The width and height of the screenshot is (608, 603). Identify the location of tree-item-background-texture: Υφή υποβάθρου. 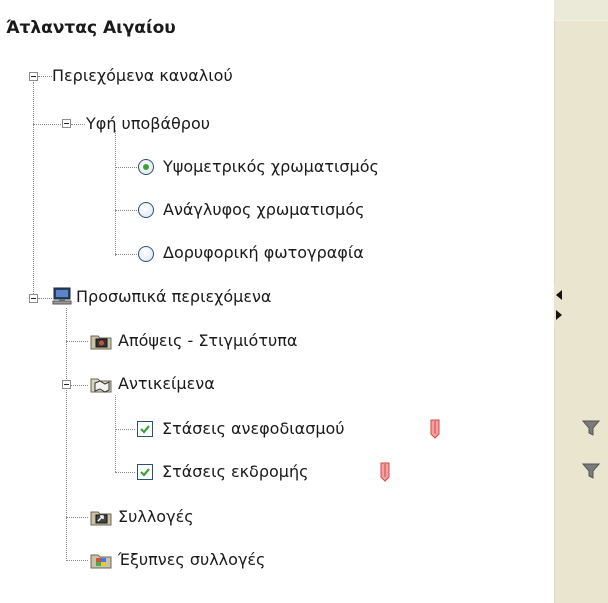
(148, 124).